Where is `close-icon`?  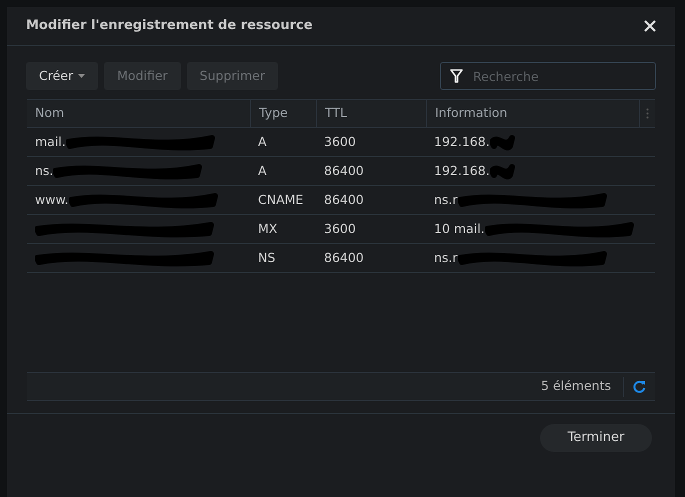 close-icon is located at coordinates (650, 26).